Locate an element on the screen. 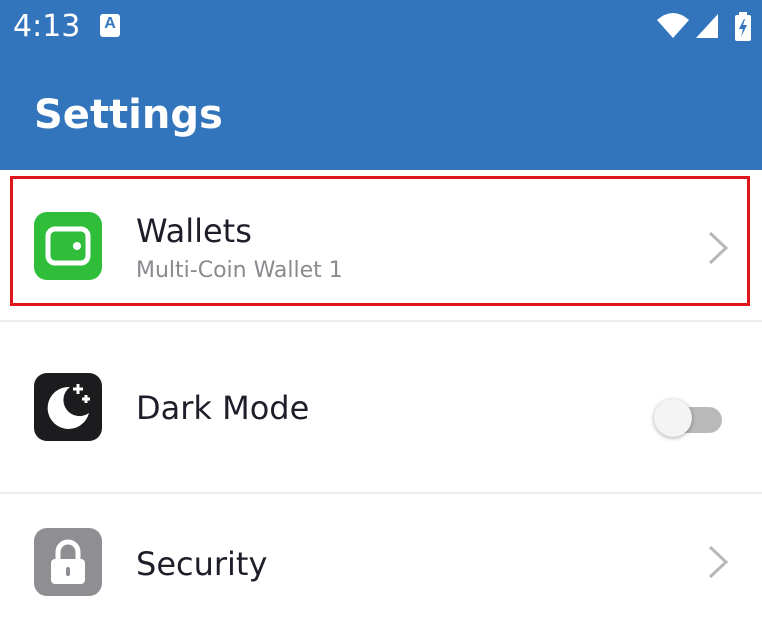  moon-stars-icon is located at coordinates (68, 407).